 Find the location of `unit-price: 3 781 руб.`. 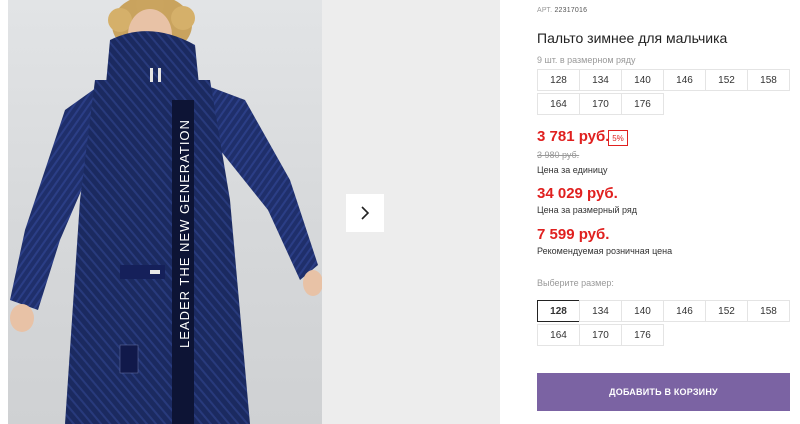

unit-price: 3 781 руб. is located at coordinates (573, 136).